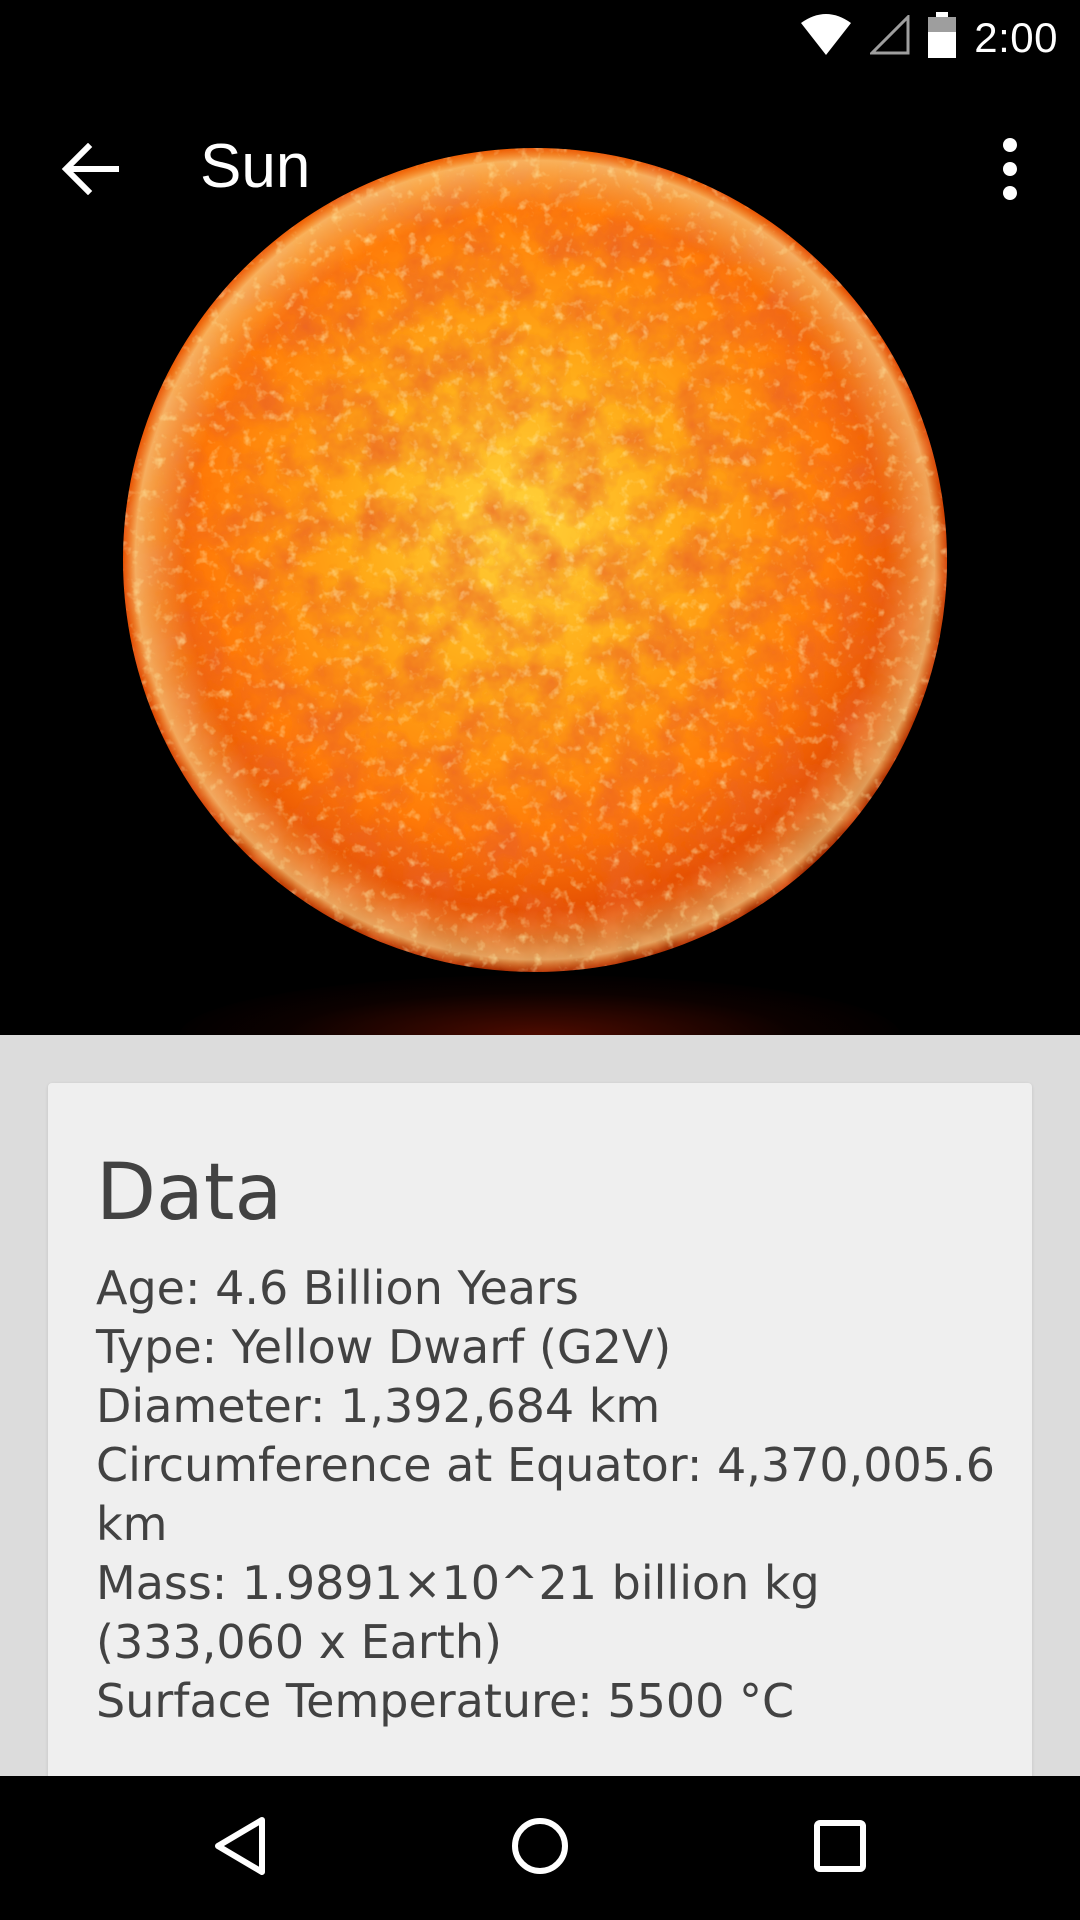  Describe the element at coordinates (540, 37) in the screenshot. I see `status-bar: 2:00` at that location.